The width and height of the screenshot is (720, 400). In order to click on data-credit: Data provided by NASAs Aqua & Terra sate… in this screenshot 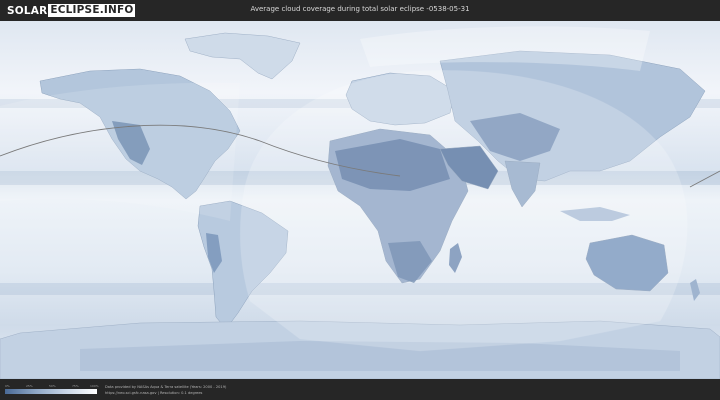, I will do `click(166, 387)`.